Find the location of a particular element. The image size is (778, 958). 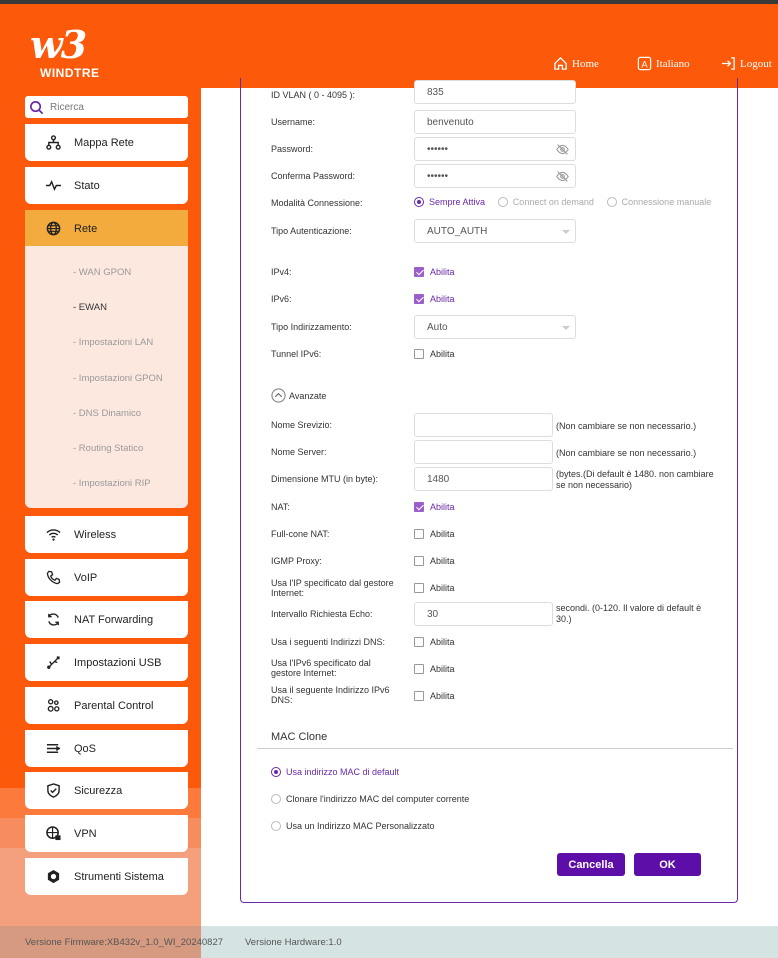

chevron-up-circle-icon is located at coordinates (278, 395).